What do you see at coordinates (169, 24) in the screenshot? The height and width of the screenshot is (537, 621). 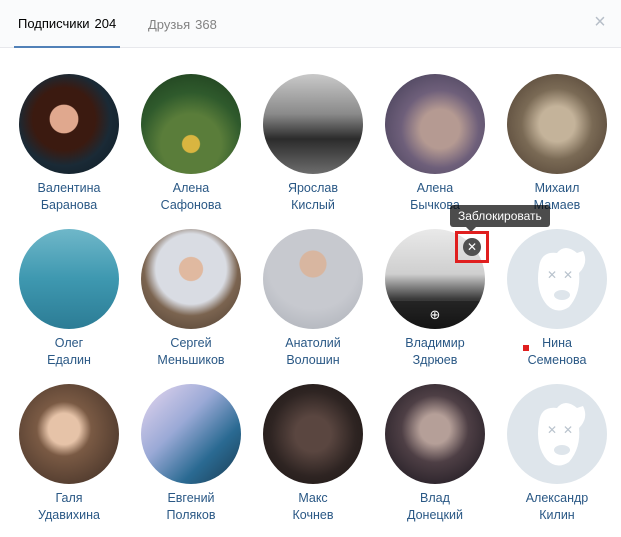 I see `tab-friends-label: Друзья` at bounding box center [169, 24].